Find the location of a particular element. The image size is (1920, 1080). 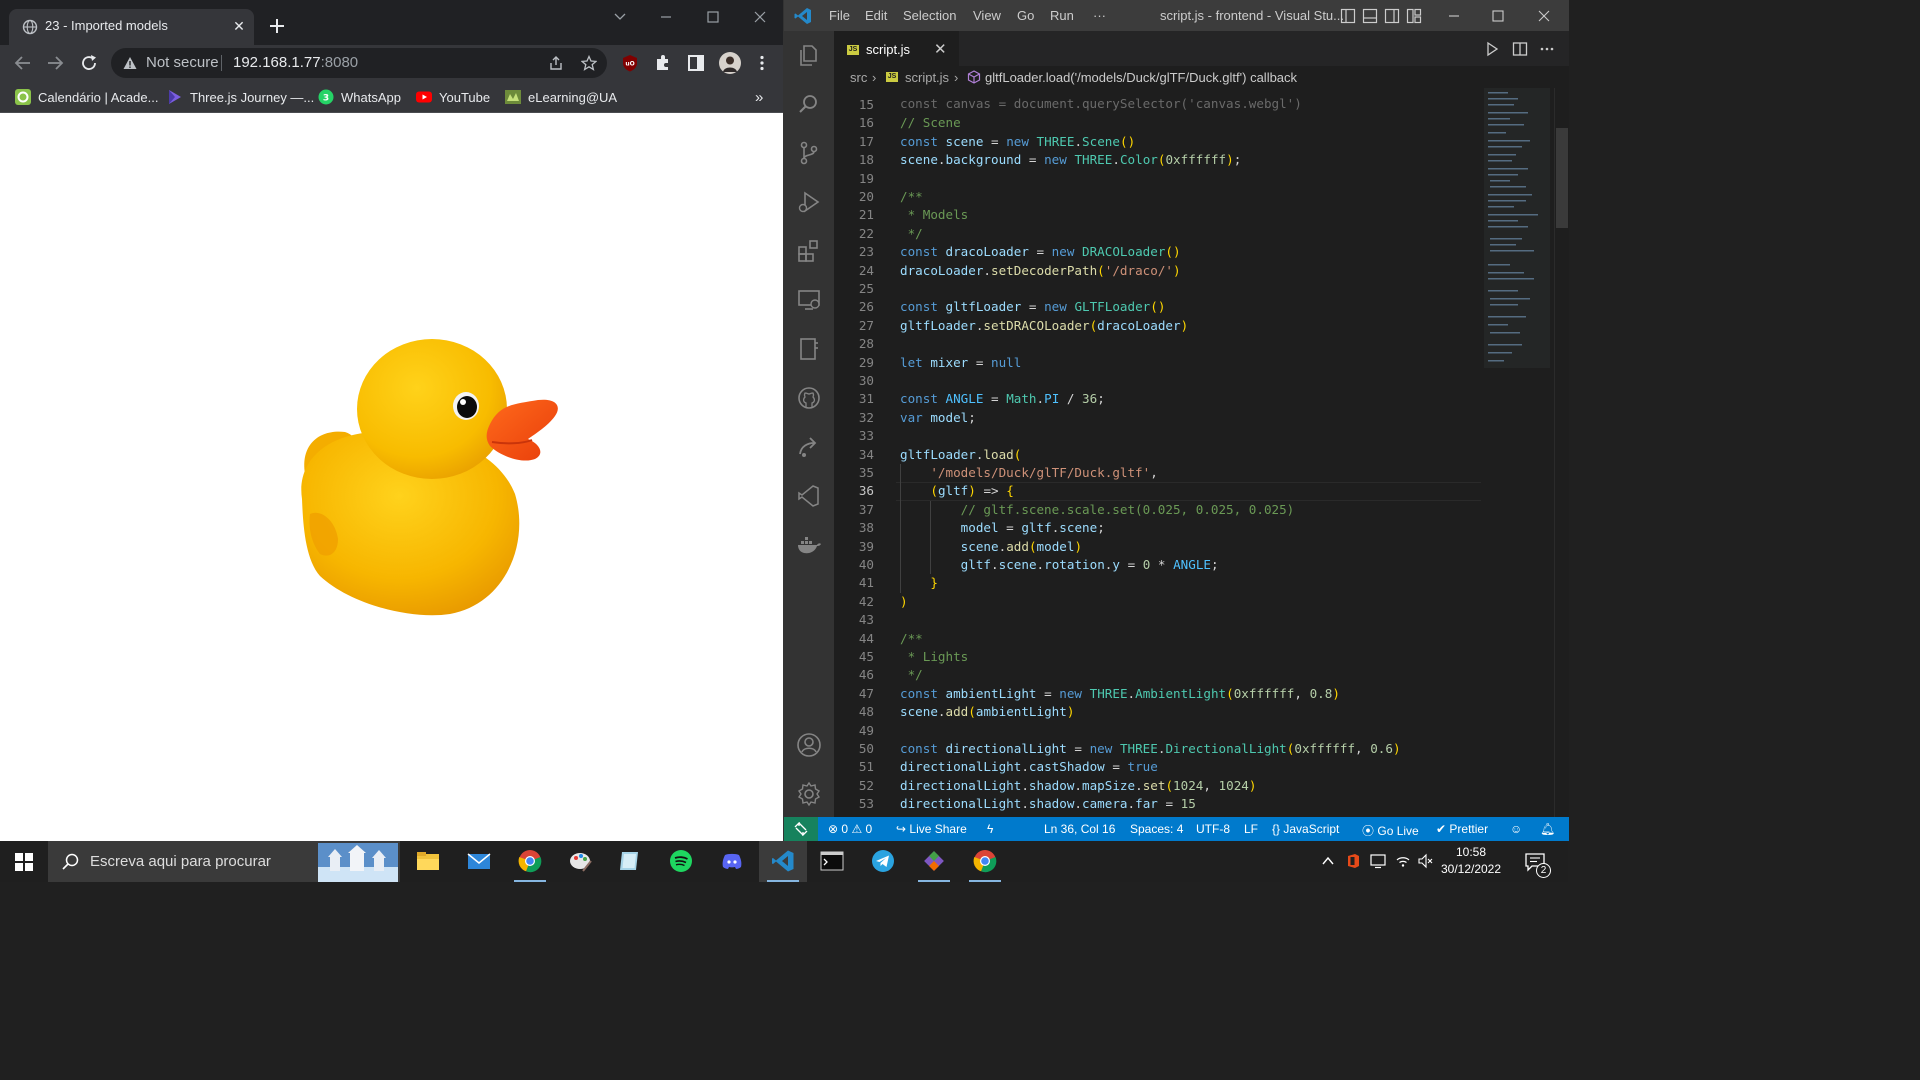

live-share-icon is located at coordinates (809, 447).